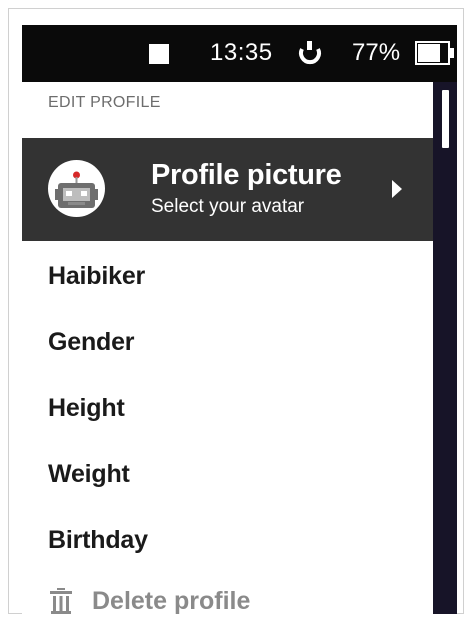 The image size is (470, 625). Describe the element at coordinates (310, 53) in the screenshot. I see `power-icon` at that location.